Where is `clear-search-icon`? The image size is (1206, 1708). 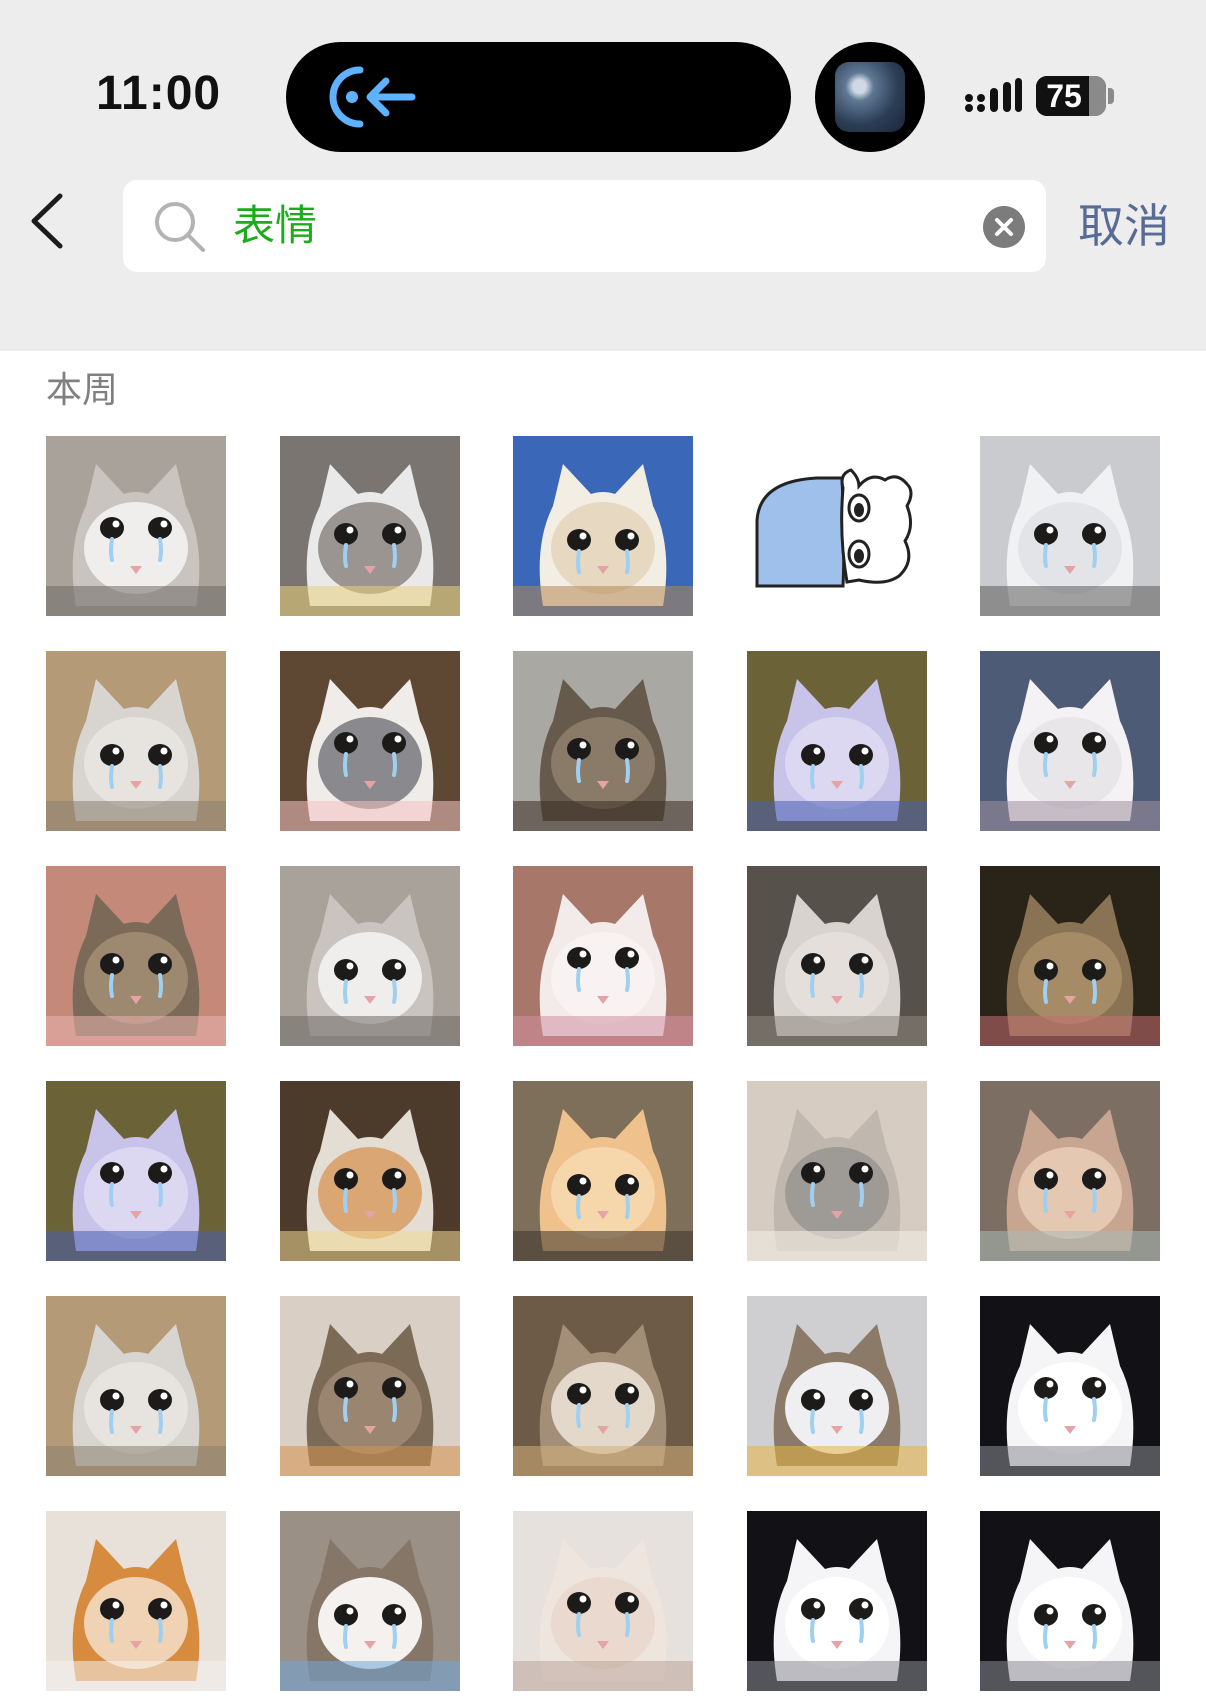
clear-search-icon is located at coordinates (1004, 227).